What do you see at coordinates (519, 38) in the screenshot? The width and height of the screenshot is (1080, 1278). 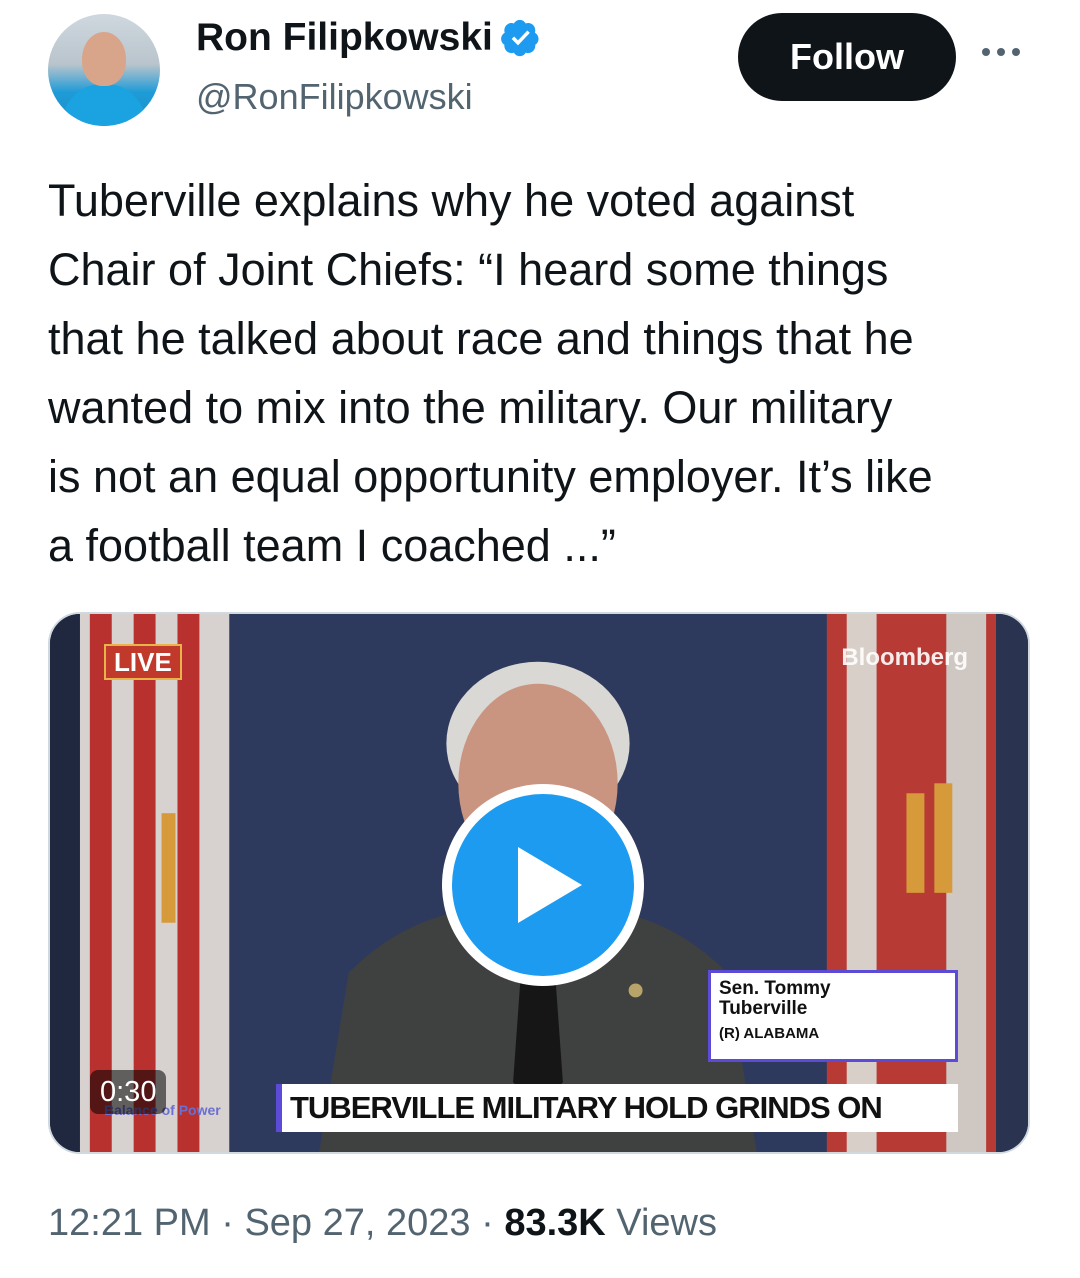 I see `verified-badge-icon` at bounding box center [519, 38].